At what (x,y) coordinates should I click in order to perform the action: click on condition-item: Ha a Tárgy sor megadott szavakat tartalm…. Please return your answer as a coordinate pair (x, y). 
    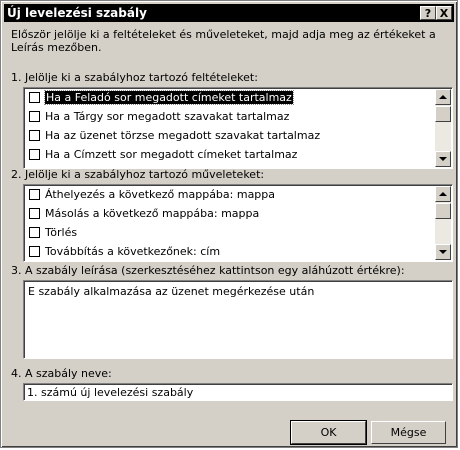
    Looking at the image, I should click on (238, 116).